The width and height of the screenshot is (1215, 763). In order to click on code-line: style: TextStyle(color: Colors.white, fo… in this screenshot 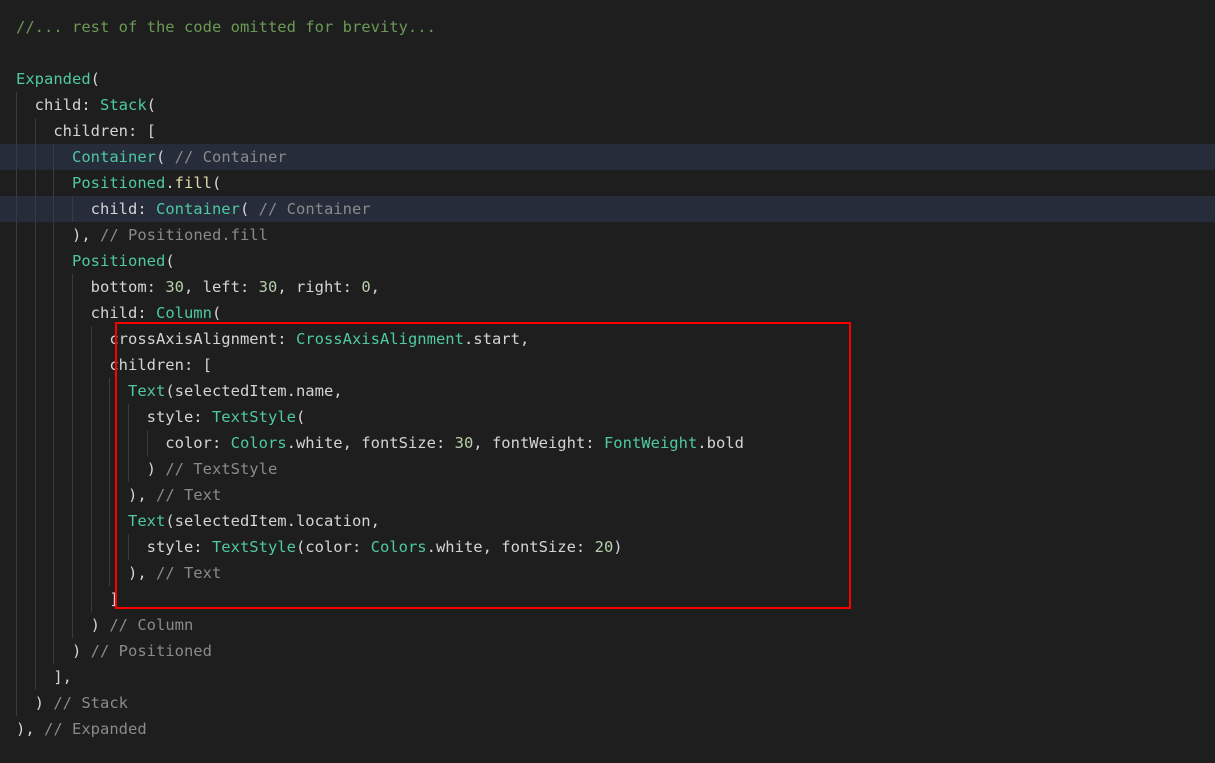, I will do `click(607, 547)`.